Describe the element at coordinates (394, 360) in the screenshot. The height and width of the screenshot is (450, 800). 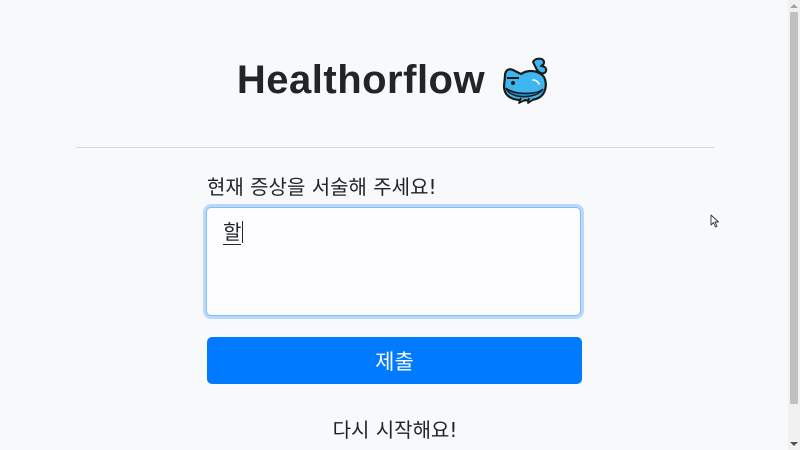
I see `submit-button: 제출` at that location.